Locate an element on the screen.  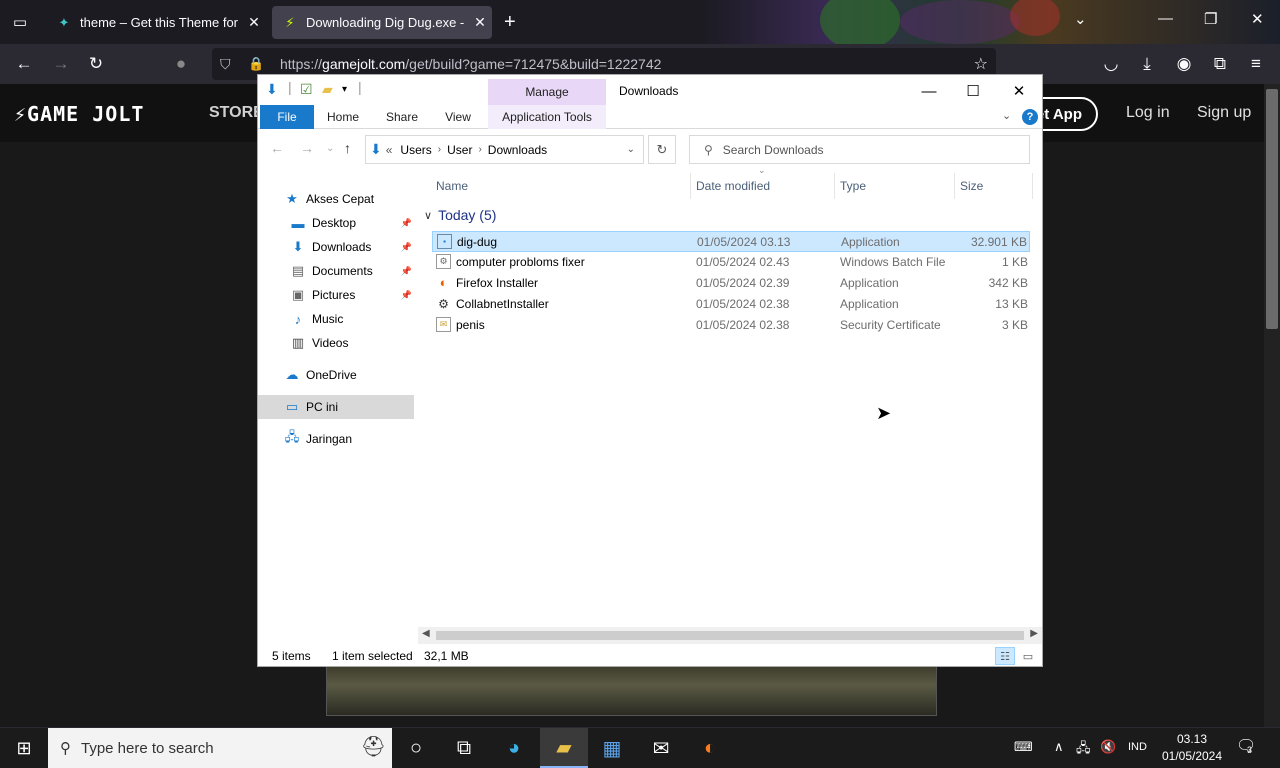
breadcrumb-users: Users is located at coordinates (415, 150).